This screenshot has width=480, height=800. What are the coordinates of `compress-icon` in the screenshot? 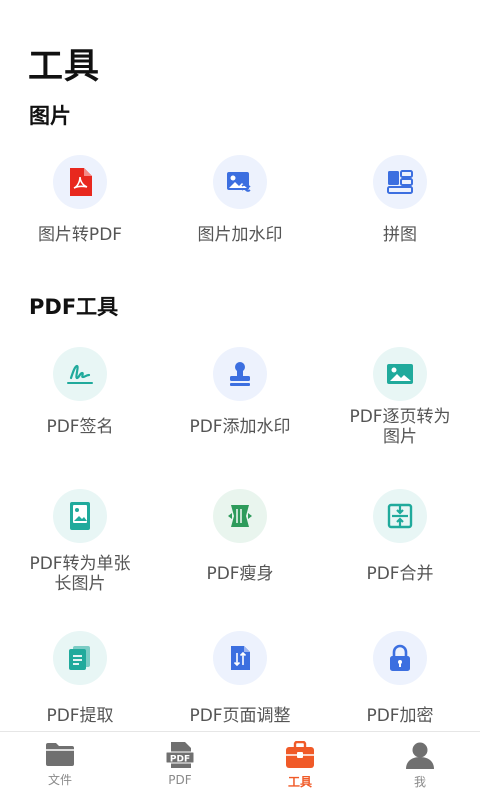 It's located at (240, 516).